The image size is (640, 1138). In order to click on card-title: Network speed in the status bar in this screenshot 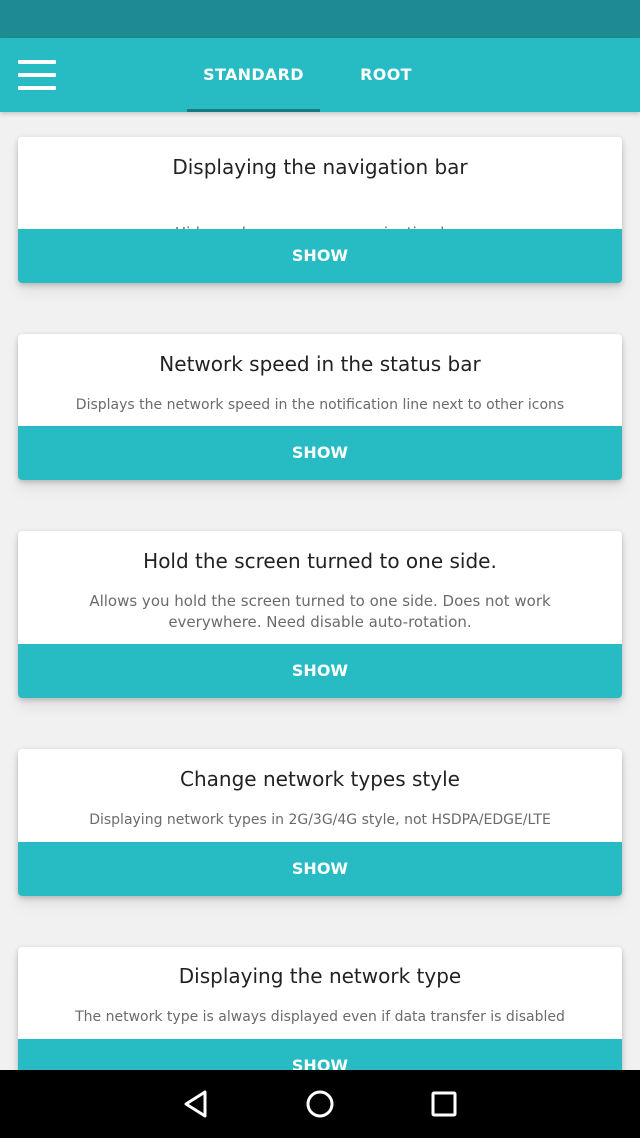, I will do `click(320, 364)`.